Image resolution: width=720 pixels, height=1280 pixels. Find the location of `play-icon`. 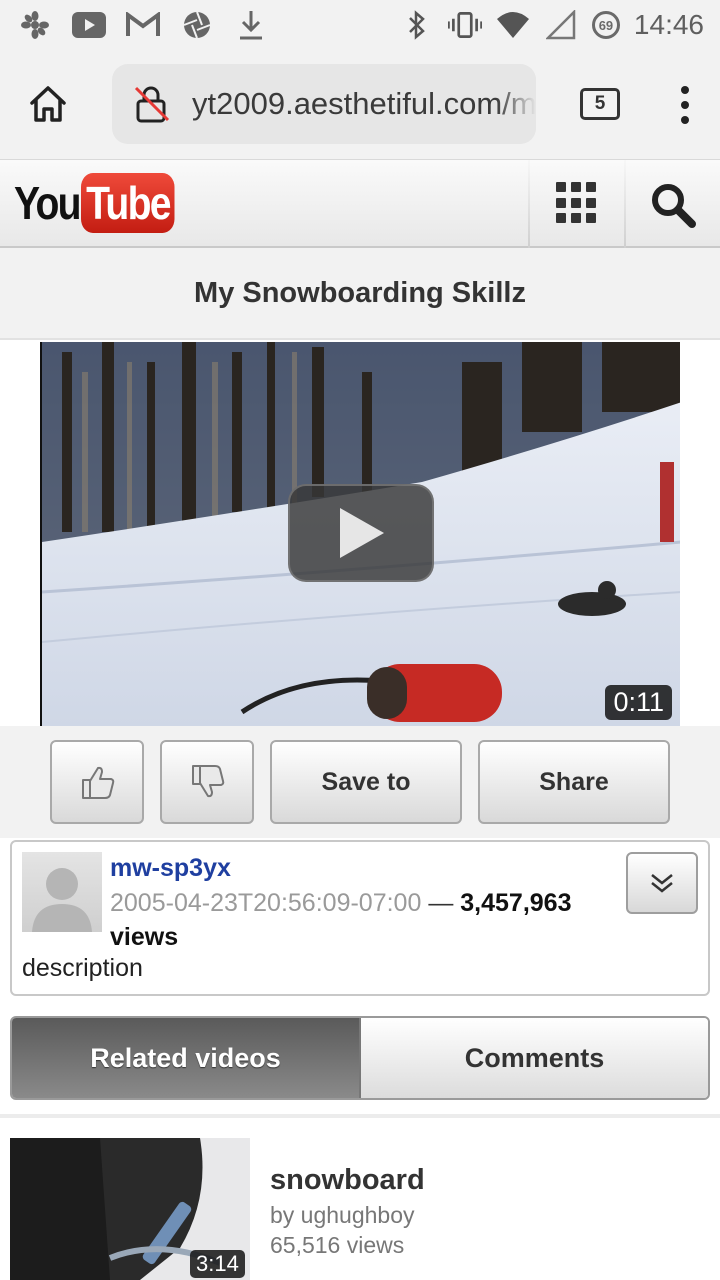

play-icon is located at coordinates (362, 533).